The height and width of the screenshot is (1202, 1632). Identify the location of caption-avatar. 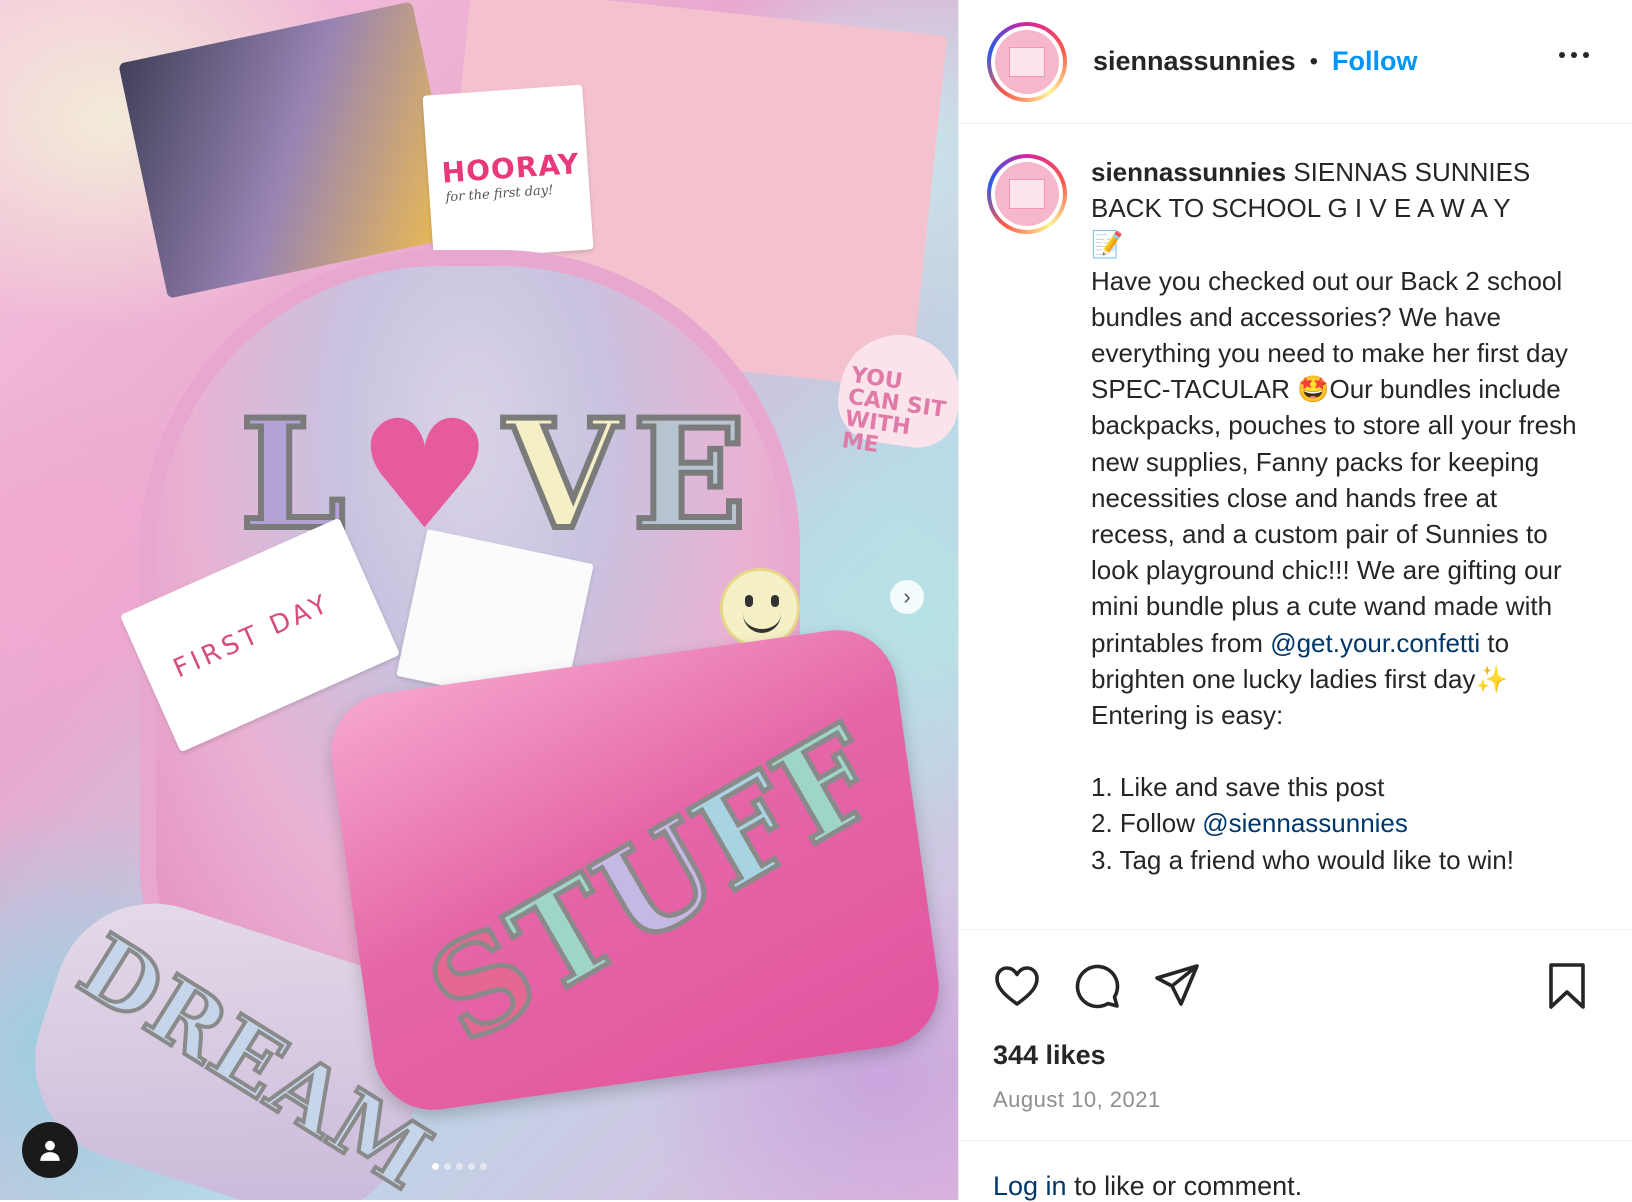
(1027, 194).